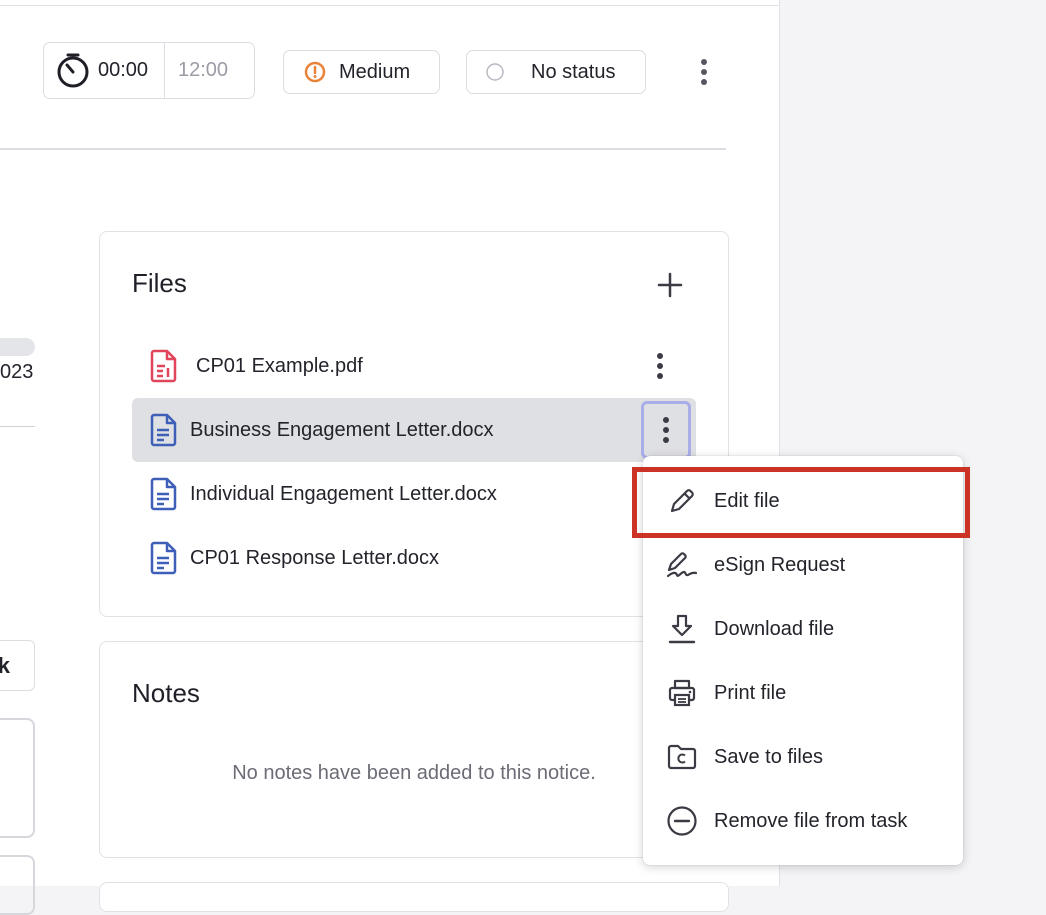 The height and width of the screenshot is (915, 1046). I want to click on add-file-button, so click(670, 285).